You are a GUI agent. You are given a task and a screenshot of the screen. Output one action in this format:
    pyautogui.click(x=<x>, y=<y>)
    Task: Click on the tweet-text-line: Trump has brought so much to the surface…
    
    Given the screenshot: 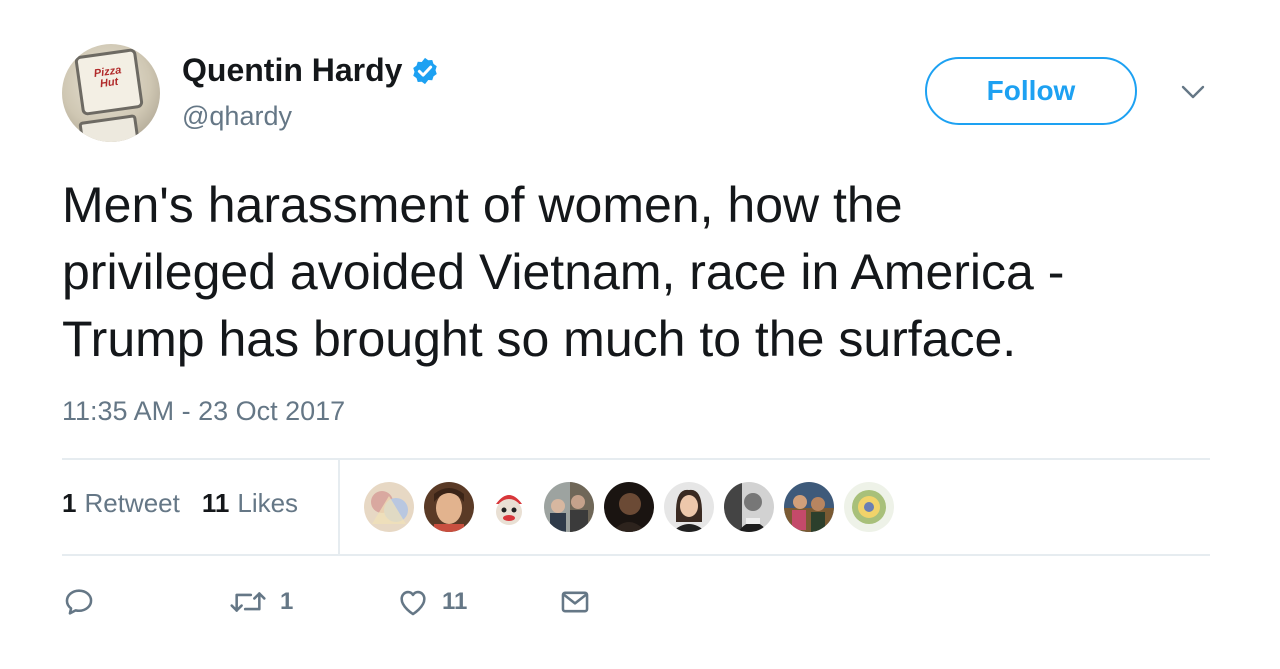 What is the action you would take?
    pyautogui.click(x=539, y=339)
    